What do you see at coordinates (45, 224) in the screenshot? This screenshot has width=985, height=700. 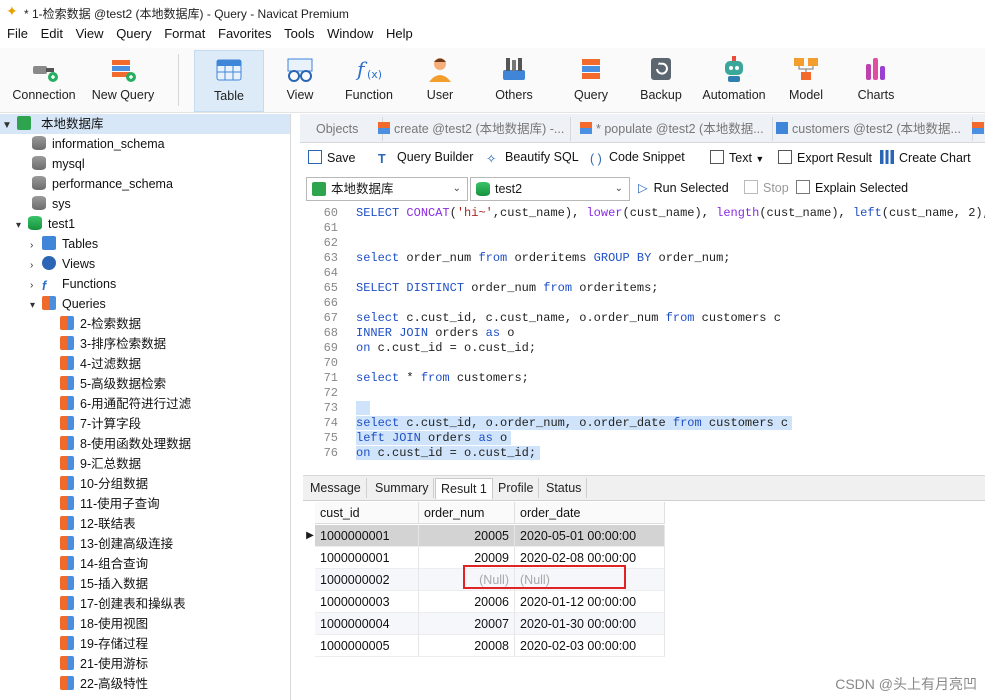 I see `tree-database-open: ▾ test1` at bounding box center [45, 224].